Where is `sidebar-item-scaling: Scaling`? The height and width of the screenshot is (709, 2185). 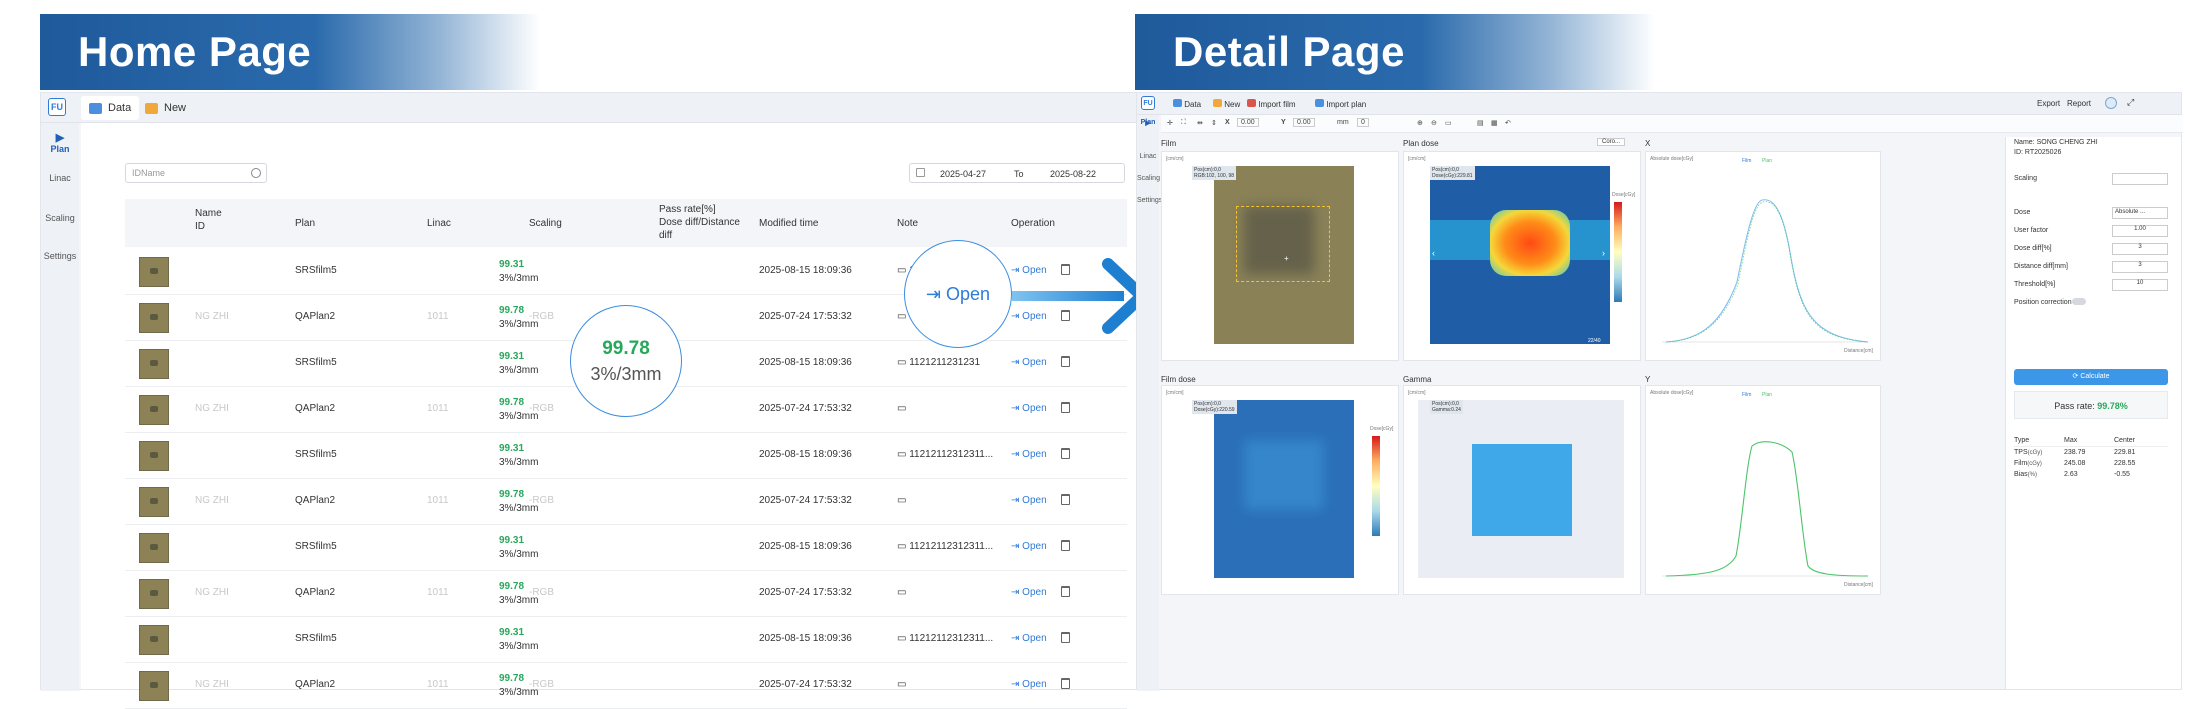 sidebar-item-scaling: Scaling is located at coordinates (60, 218).